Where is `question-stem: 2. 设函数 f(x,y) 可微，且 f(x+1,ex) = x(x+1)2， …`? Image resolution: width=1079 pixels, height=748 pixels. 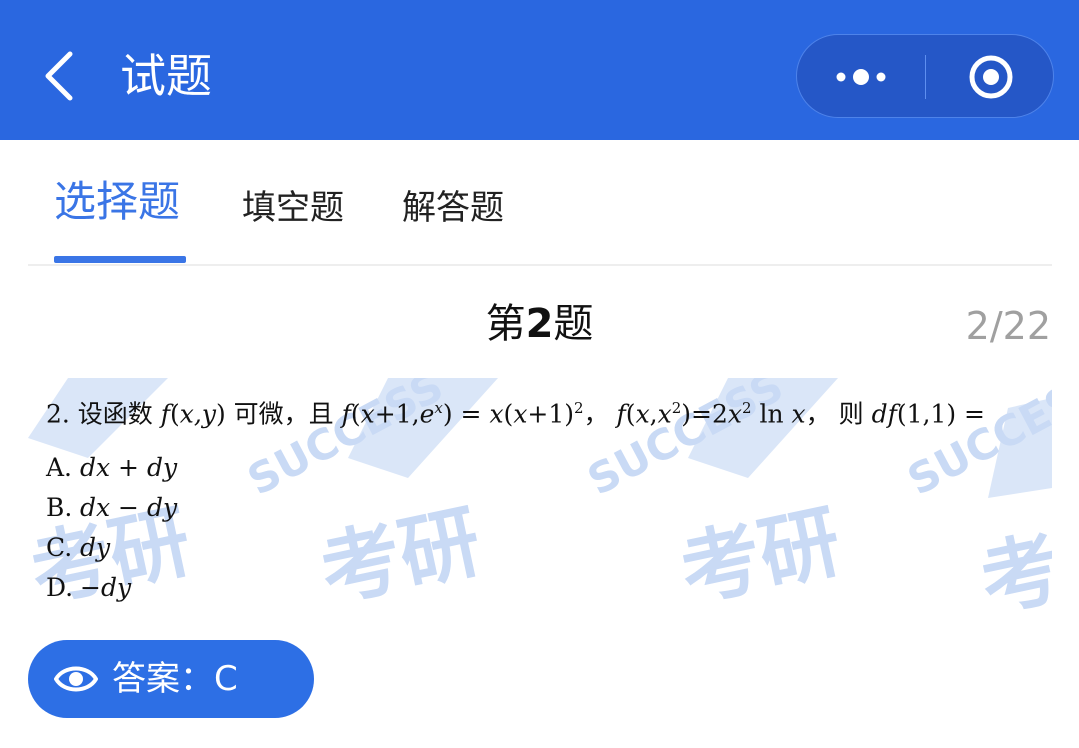 question-stem: 2. 设函数 f(x,y) 可微，且 f(x+1,ex) = x(x+1)2， … is located at coordinates (515, 414).